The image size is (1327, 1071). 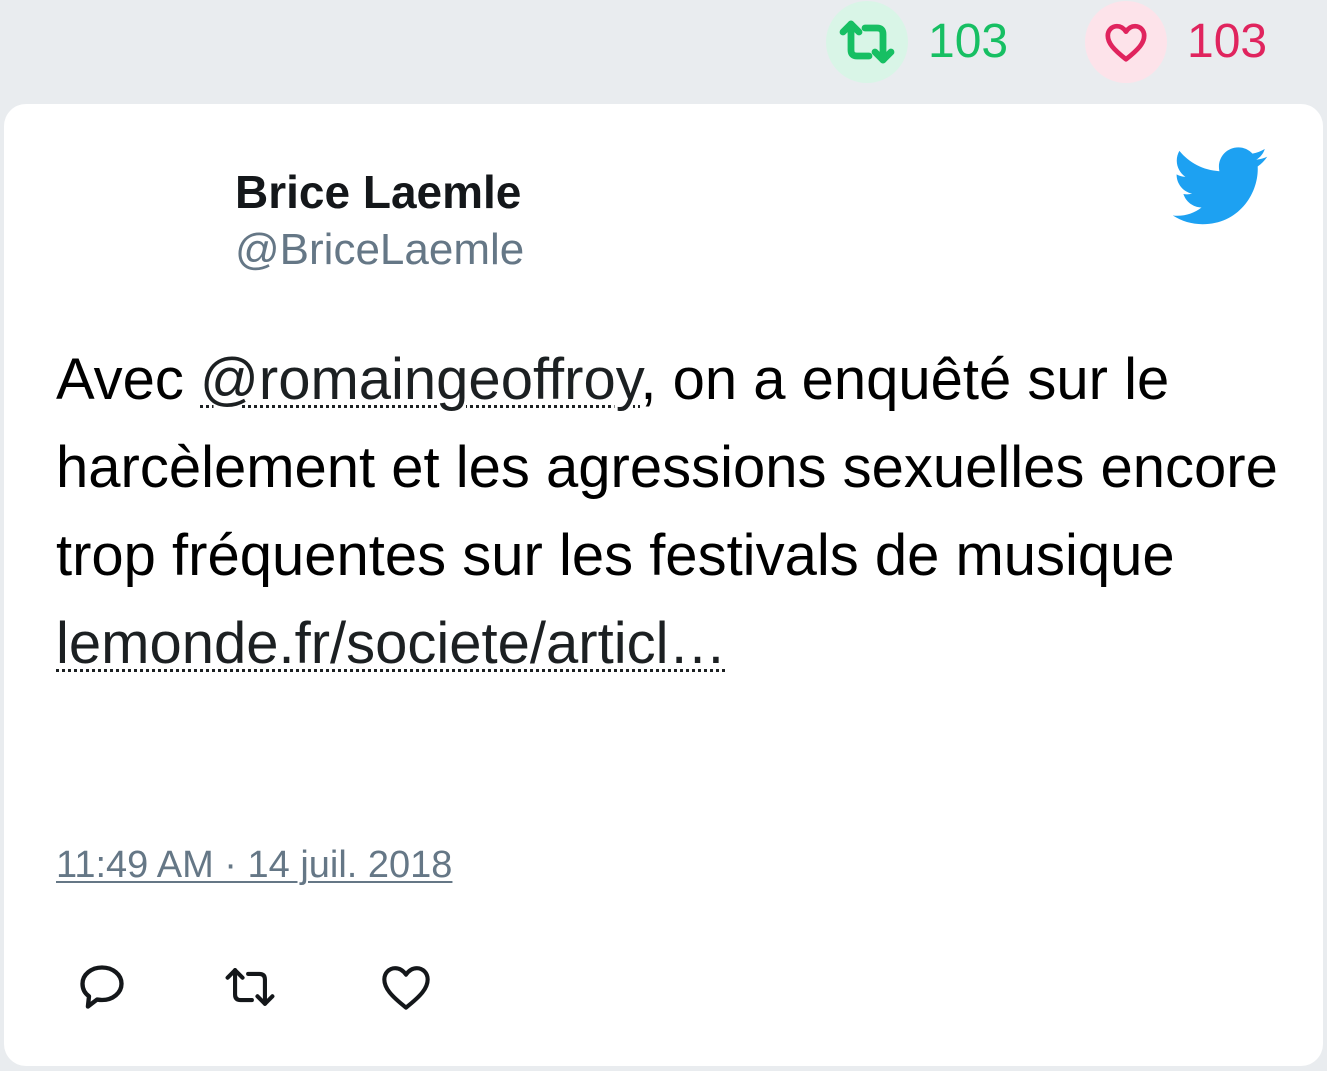 I want to click on author-name: Brice Laemle, so click(x=379, y=192).